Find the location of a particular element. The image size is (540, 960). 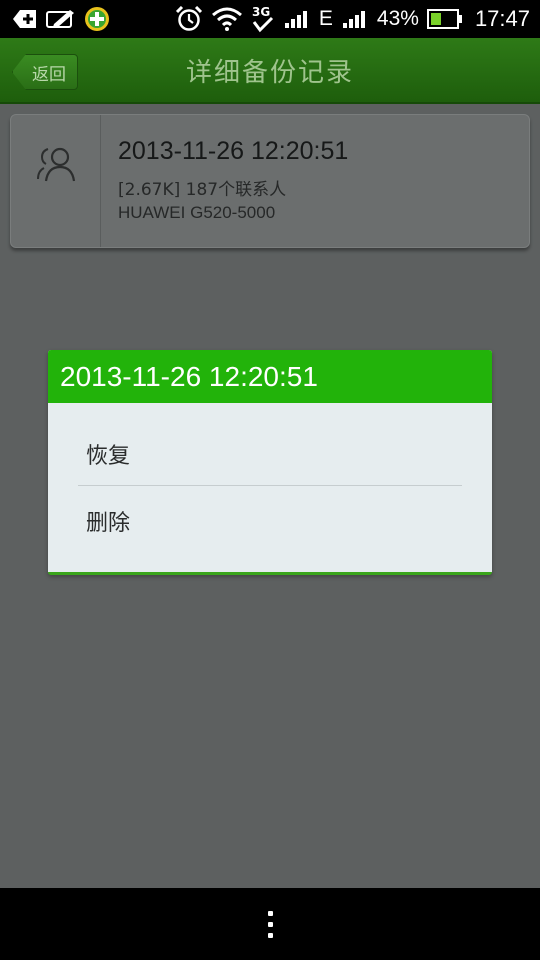

dialog-title: 2013-11-26 12:20:51 is located at coordinates (189, 376).